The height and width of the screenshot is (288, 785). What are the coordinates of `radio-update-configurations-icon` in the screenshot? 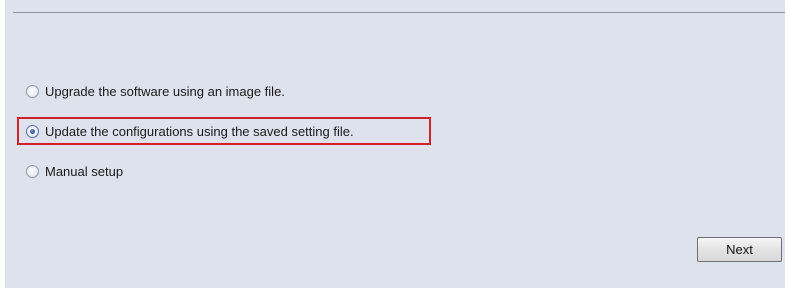 It's located at (32, 131).